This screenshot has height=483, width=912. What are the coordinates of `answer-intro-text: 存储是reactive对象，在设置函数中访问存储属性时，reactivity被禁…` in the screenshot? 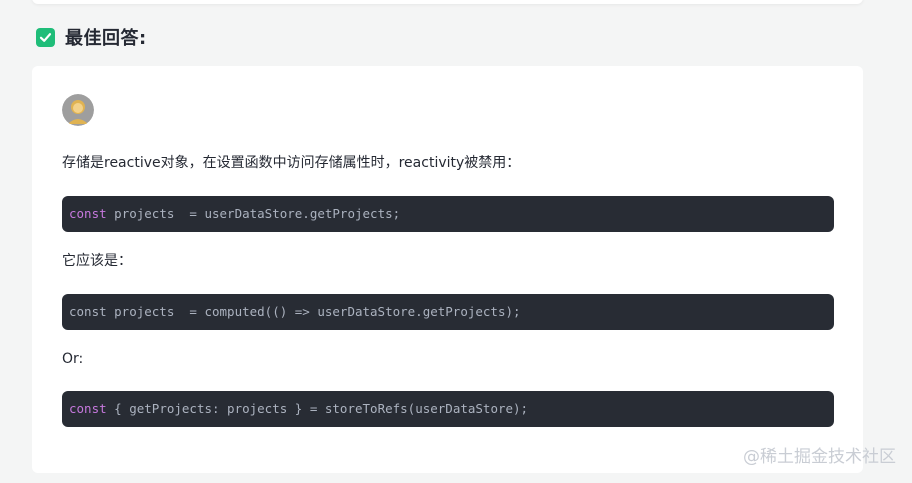 It's located at (291, 163).